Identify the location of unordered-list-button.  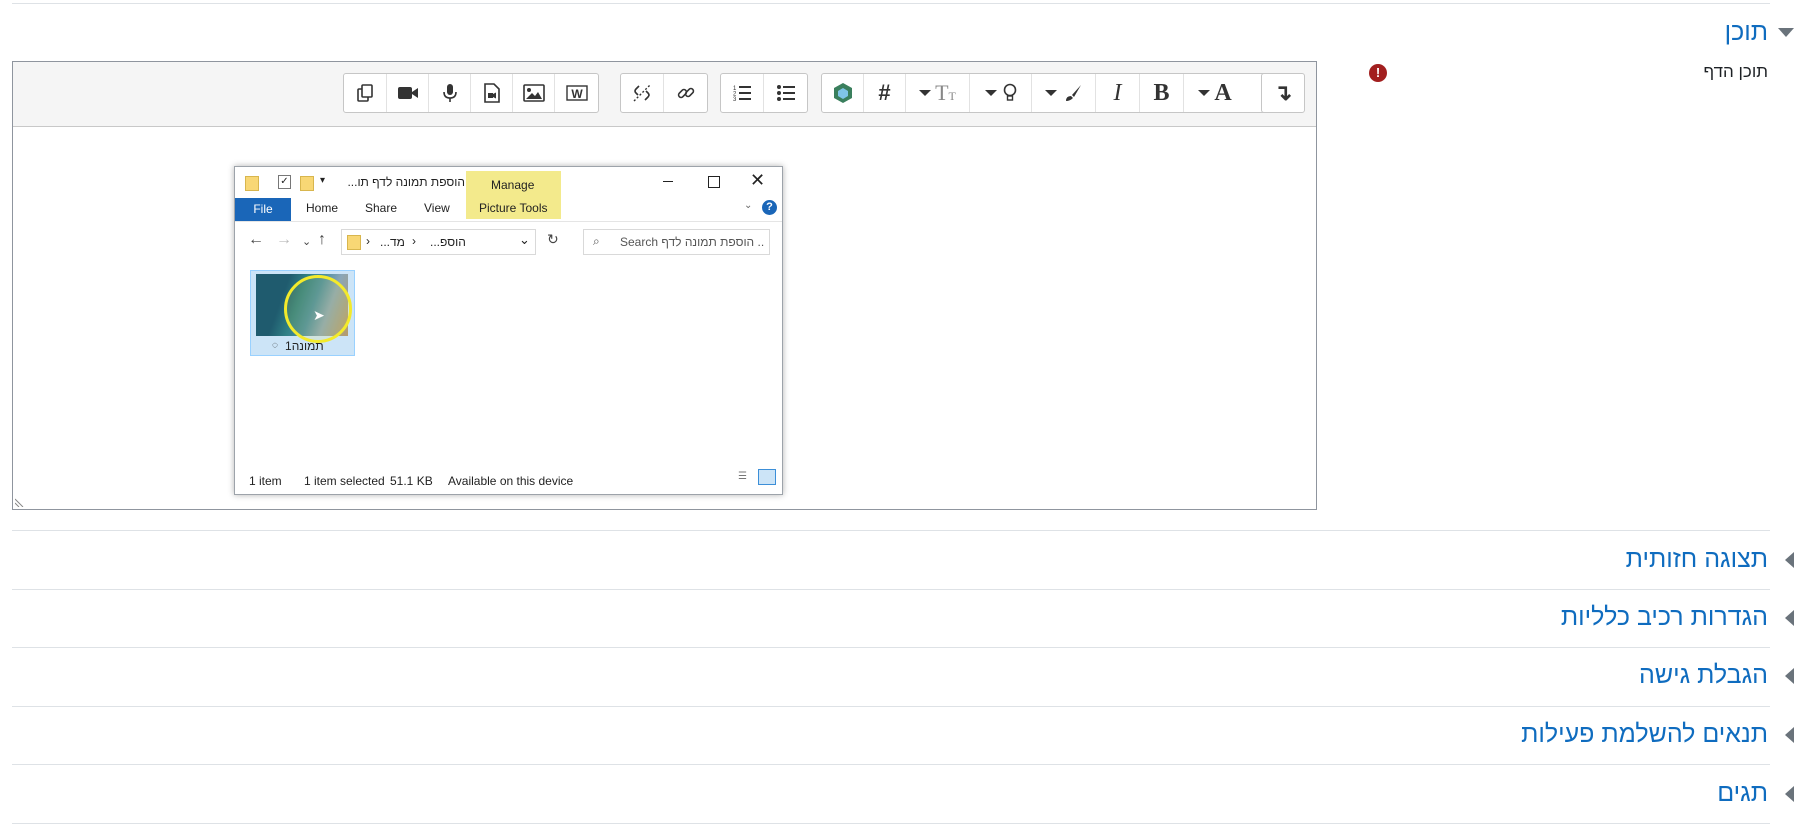
(785, 93).